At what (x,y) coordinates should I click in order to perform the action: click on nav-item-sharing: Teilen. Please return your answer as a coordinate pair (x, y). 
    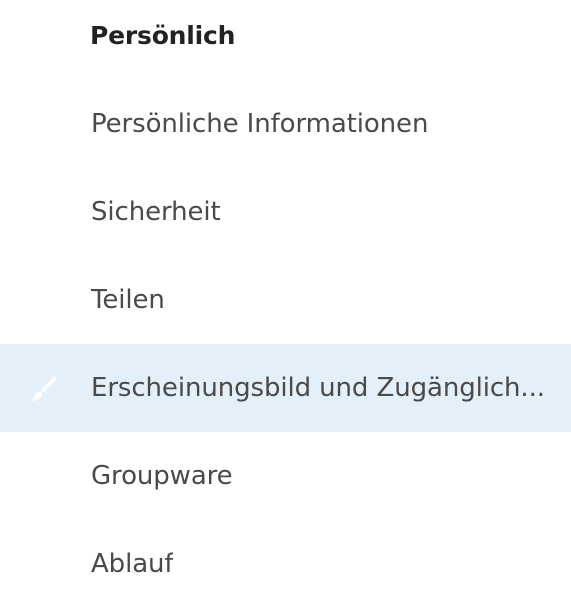
    Looking at the image, I should click on (285, 300).